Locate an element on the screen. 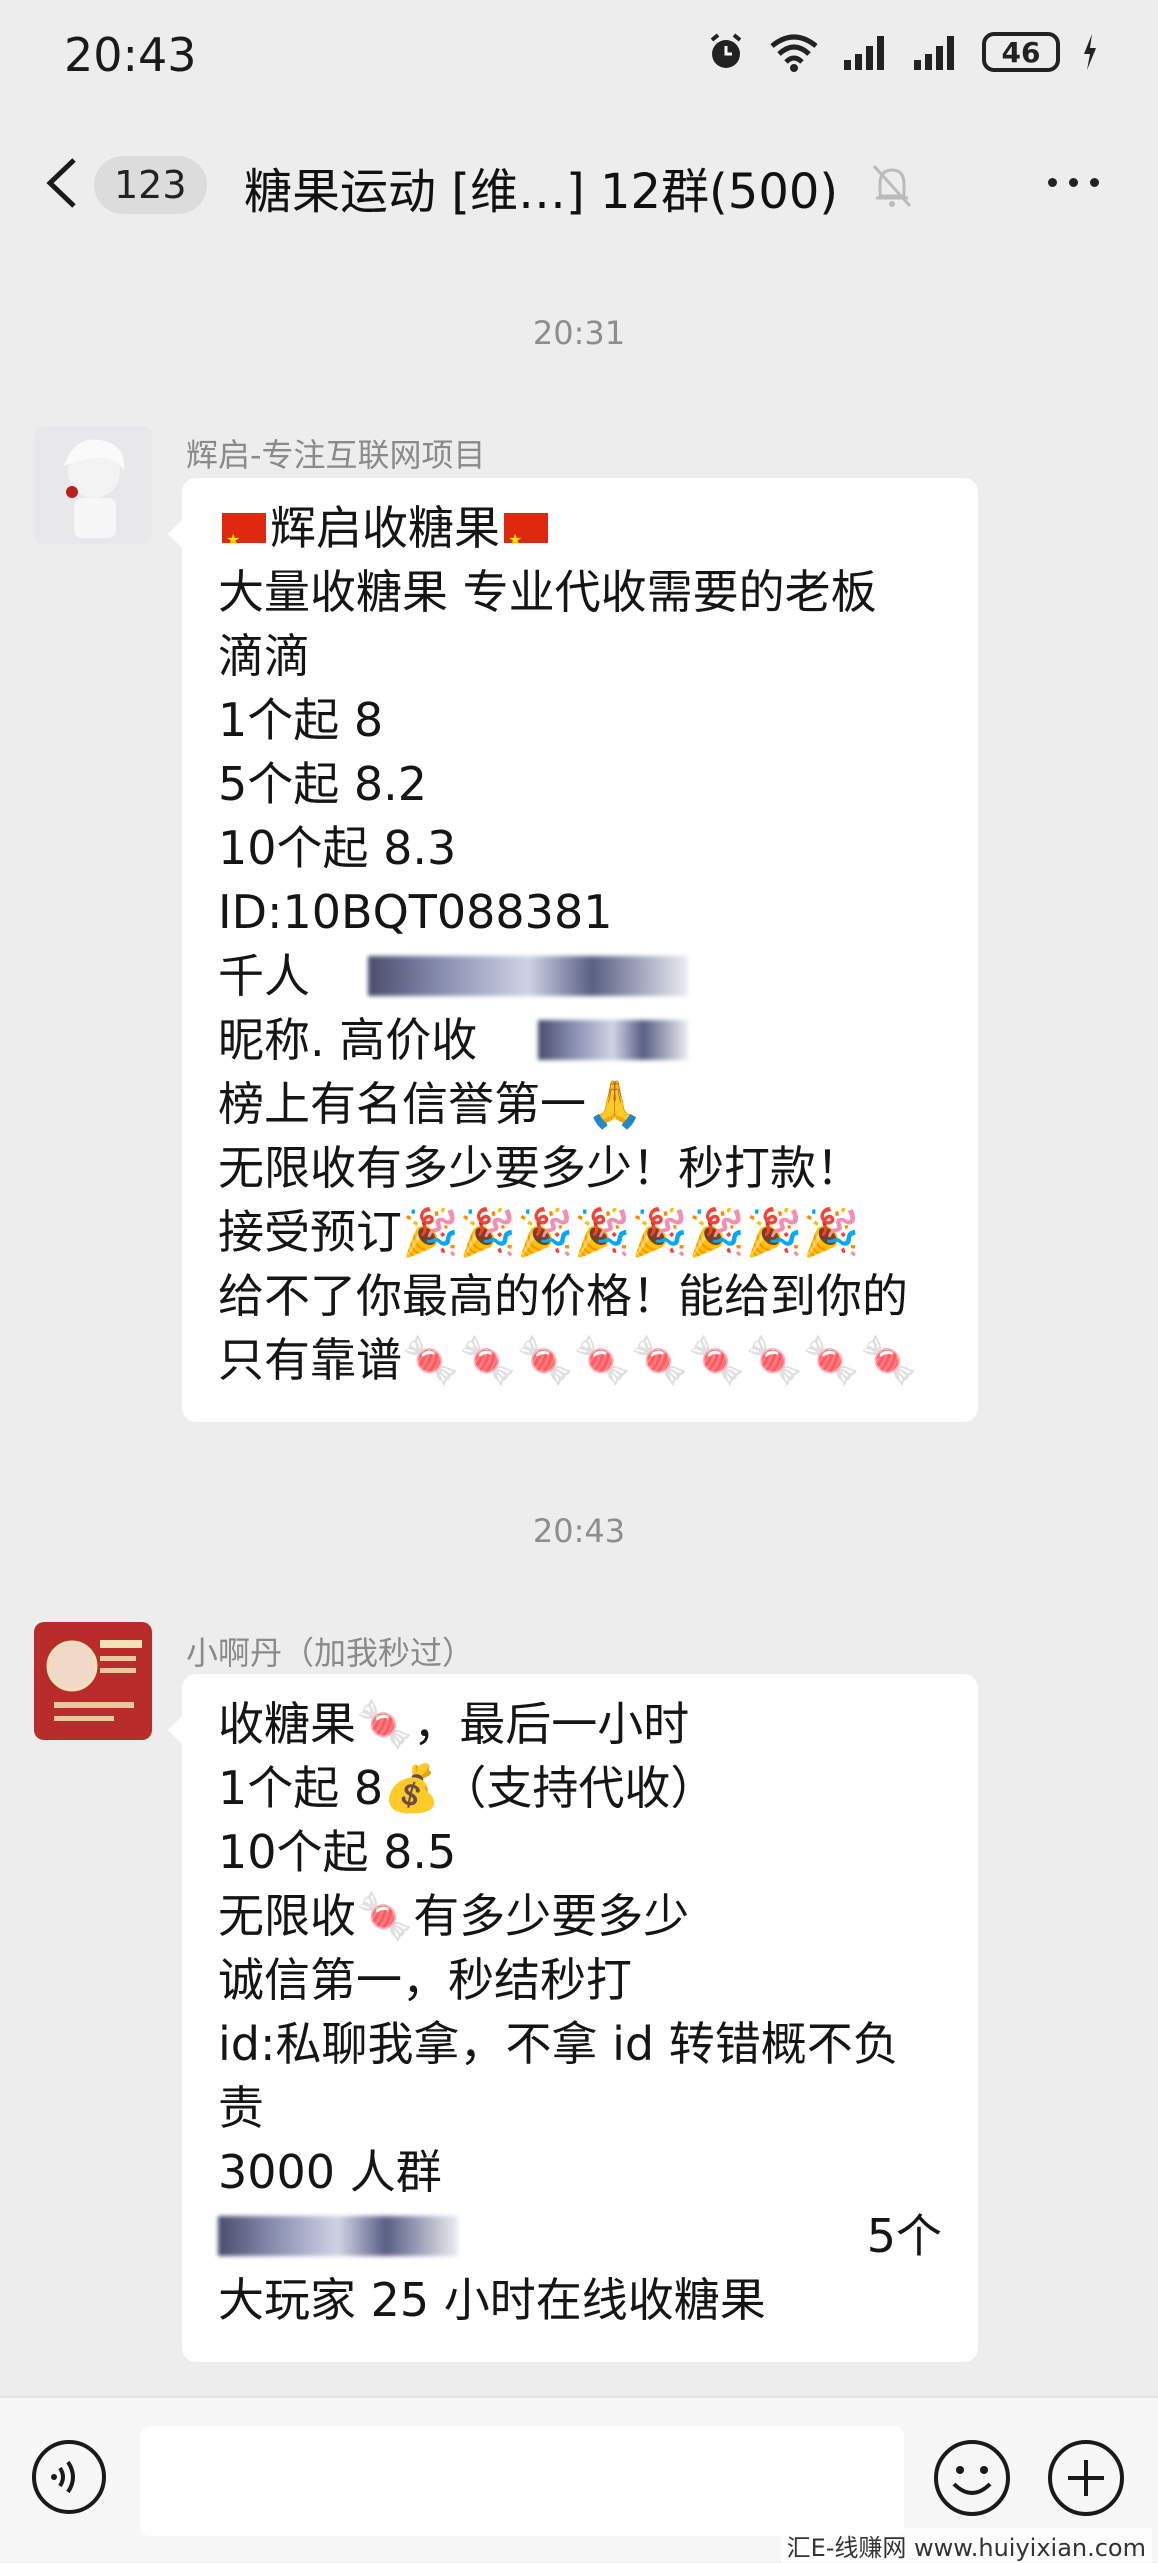 Image resolution: width=1158 pixels, height=2563 pixels. voice-input-icon is located at coordinates (69, 2477).